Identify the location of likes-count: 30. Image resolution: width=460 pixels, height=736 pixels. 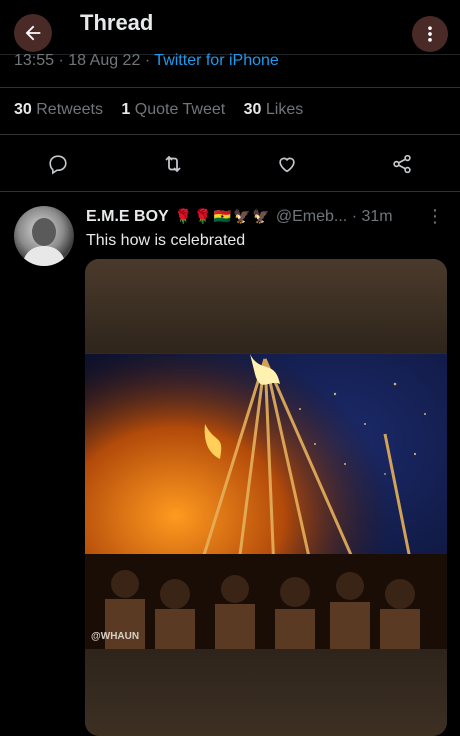
(252, 109).